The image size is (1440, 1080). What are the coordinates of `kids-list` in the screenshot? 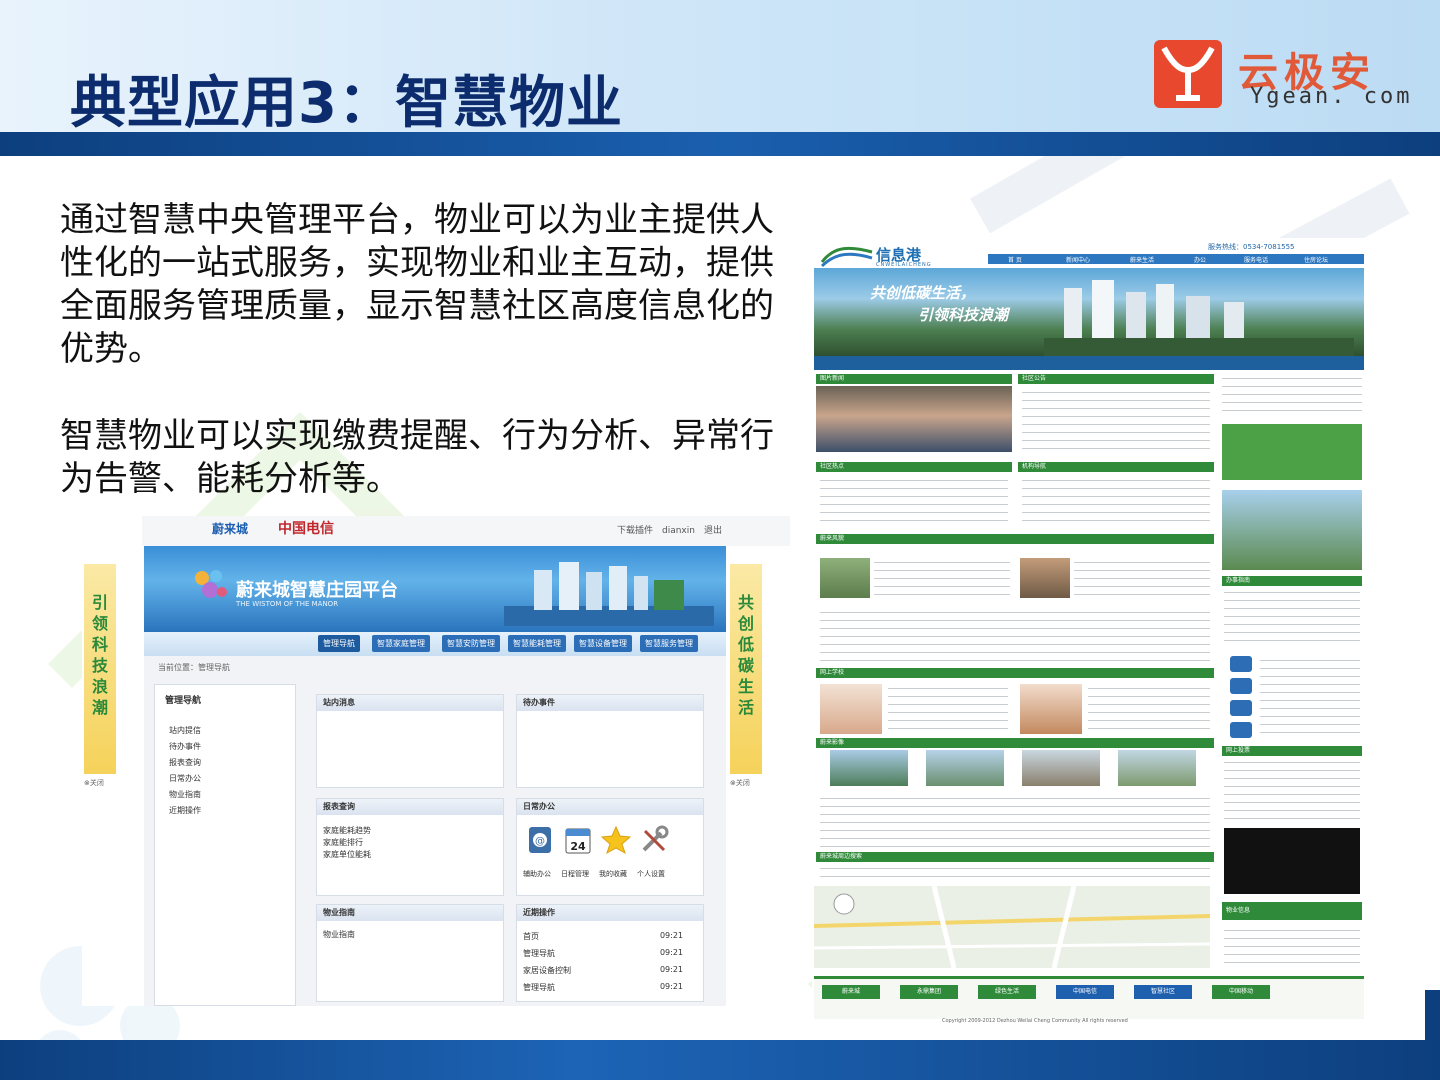 It's located at (1149, 709).